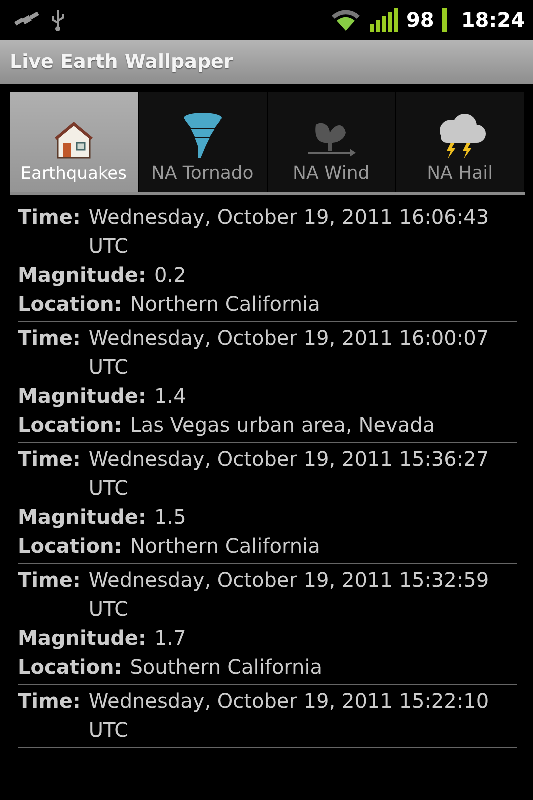 This screenshot has width=533, height=800. Describe the element at coordinates (460, 142) in the screenshot. I see `tab: NA Hail` at that location.